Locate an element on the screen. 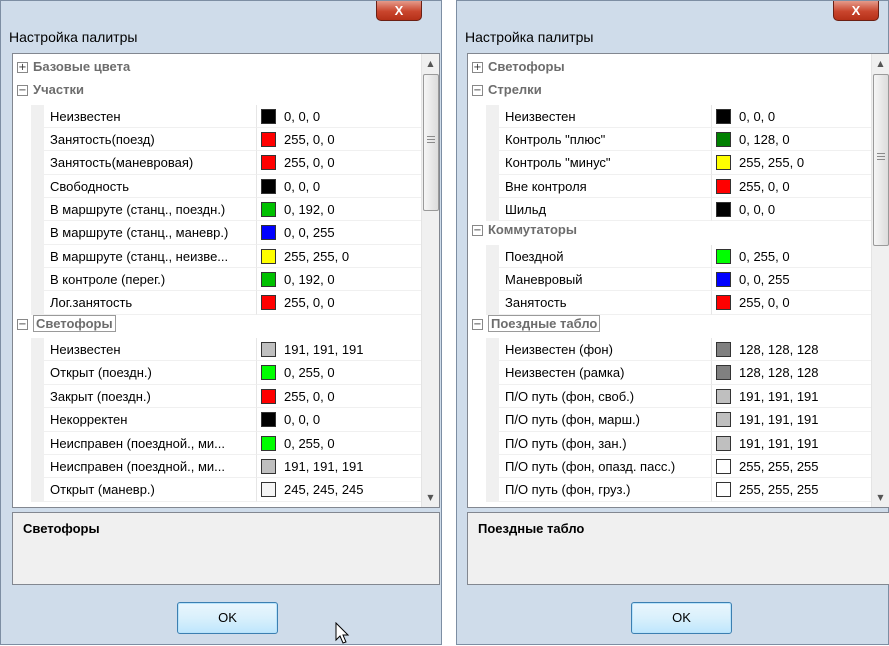 The width and height of the screenshot is (889, 646). category-row: − Светофоры is located at coordinates (217, 326).